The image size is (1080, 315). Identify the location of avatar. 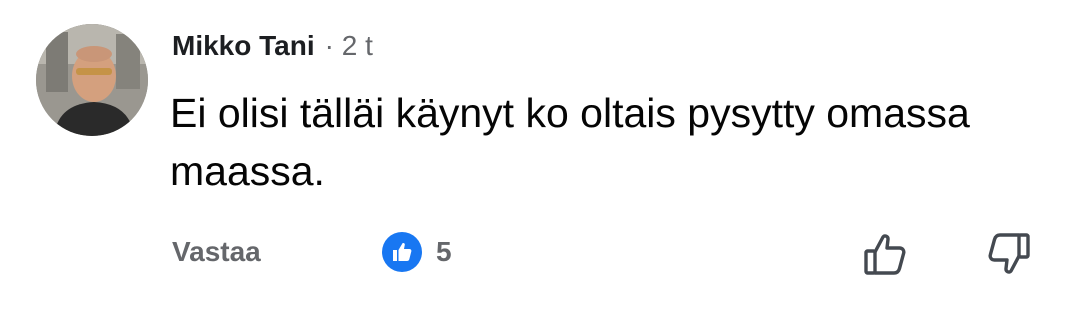
(92, 80).